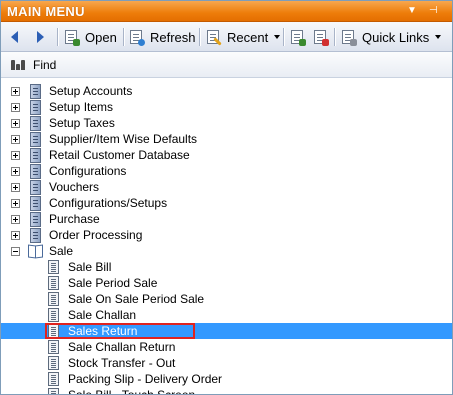  Describe the element at coordinates (226, 379) in the screenshot. I see `tree-leaf: Packing Slip - Delivery Order` at that location.